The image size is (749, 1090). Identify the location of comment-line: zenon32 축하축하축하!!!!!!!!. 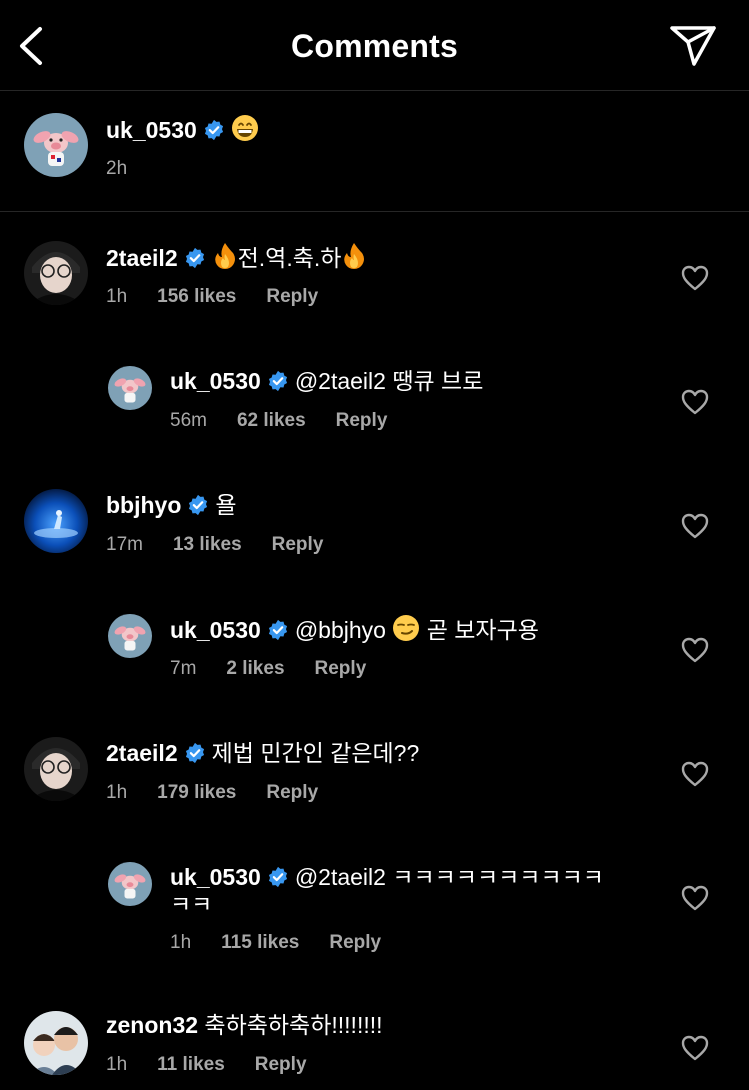
(244, 1025).